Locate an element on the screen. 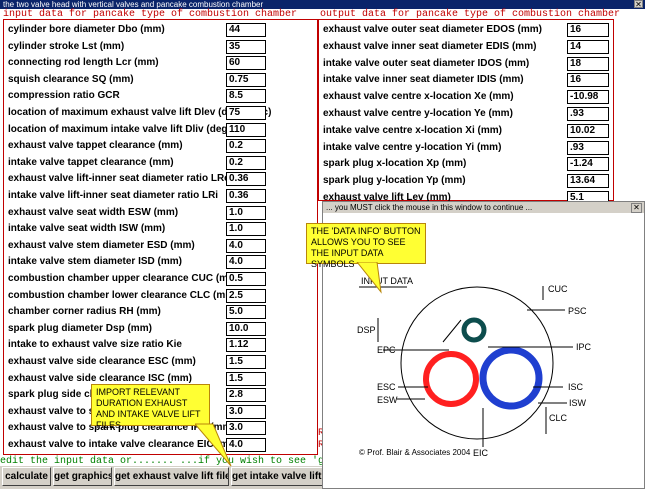  isw-label: ISW is located at coordinates (577, 403).